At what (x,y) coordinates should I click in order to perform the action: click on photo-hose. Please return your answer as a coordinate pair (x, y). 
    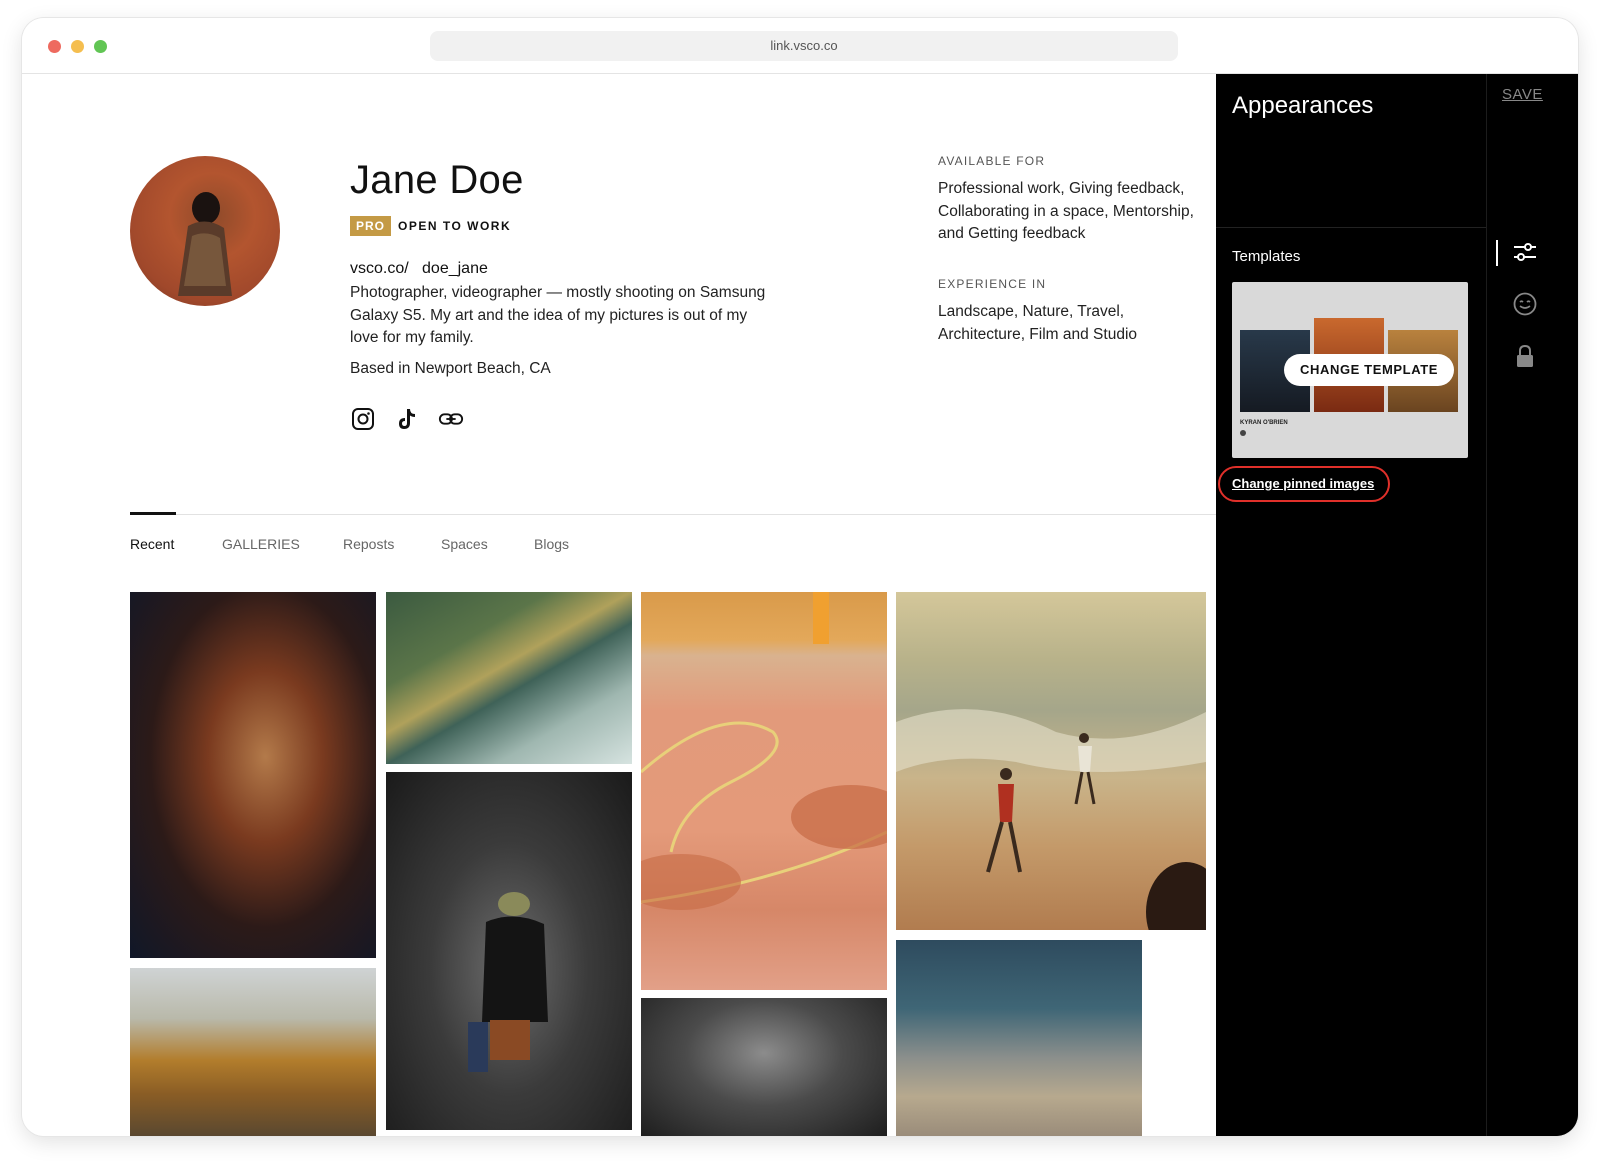
    Looking at the image, I should click on (764, 751).